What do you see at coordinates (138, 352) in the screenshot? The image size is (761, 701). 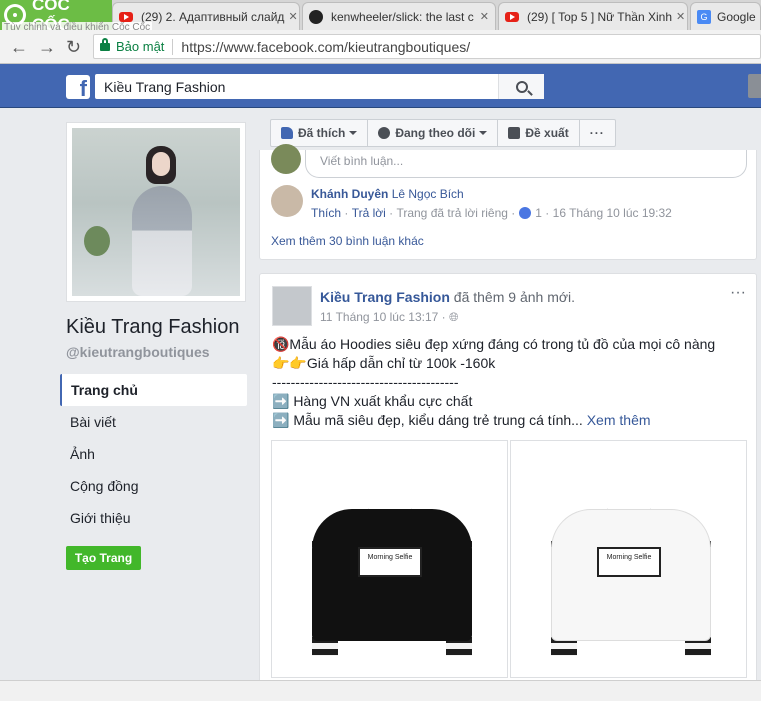 I see `page-username: @kieutrangboutiques` at bounding box center [138, 352].